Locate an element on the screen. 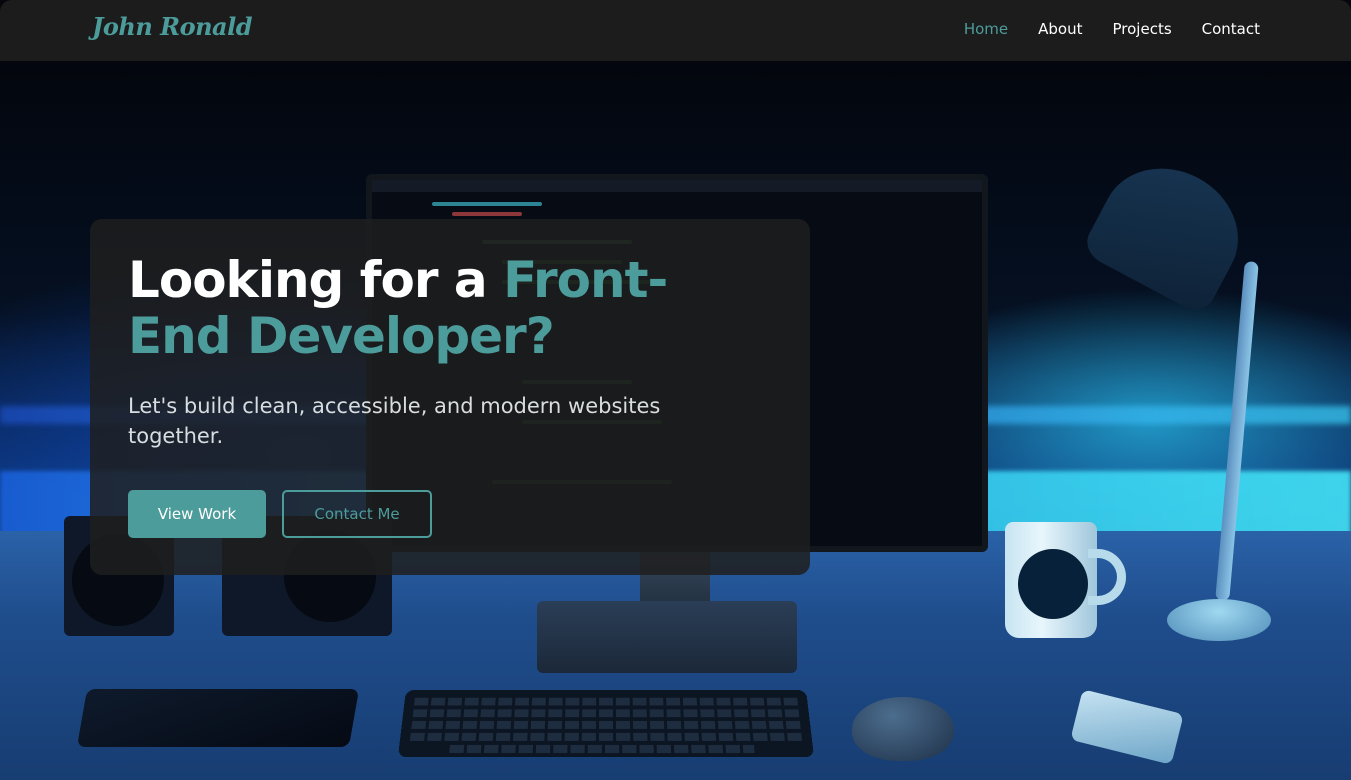 The width and height of the screenshot is (1351, 780). view-work-button: View Work is located at coordinates (197, 514).